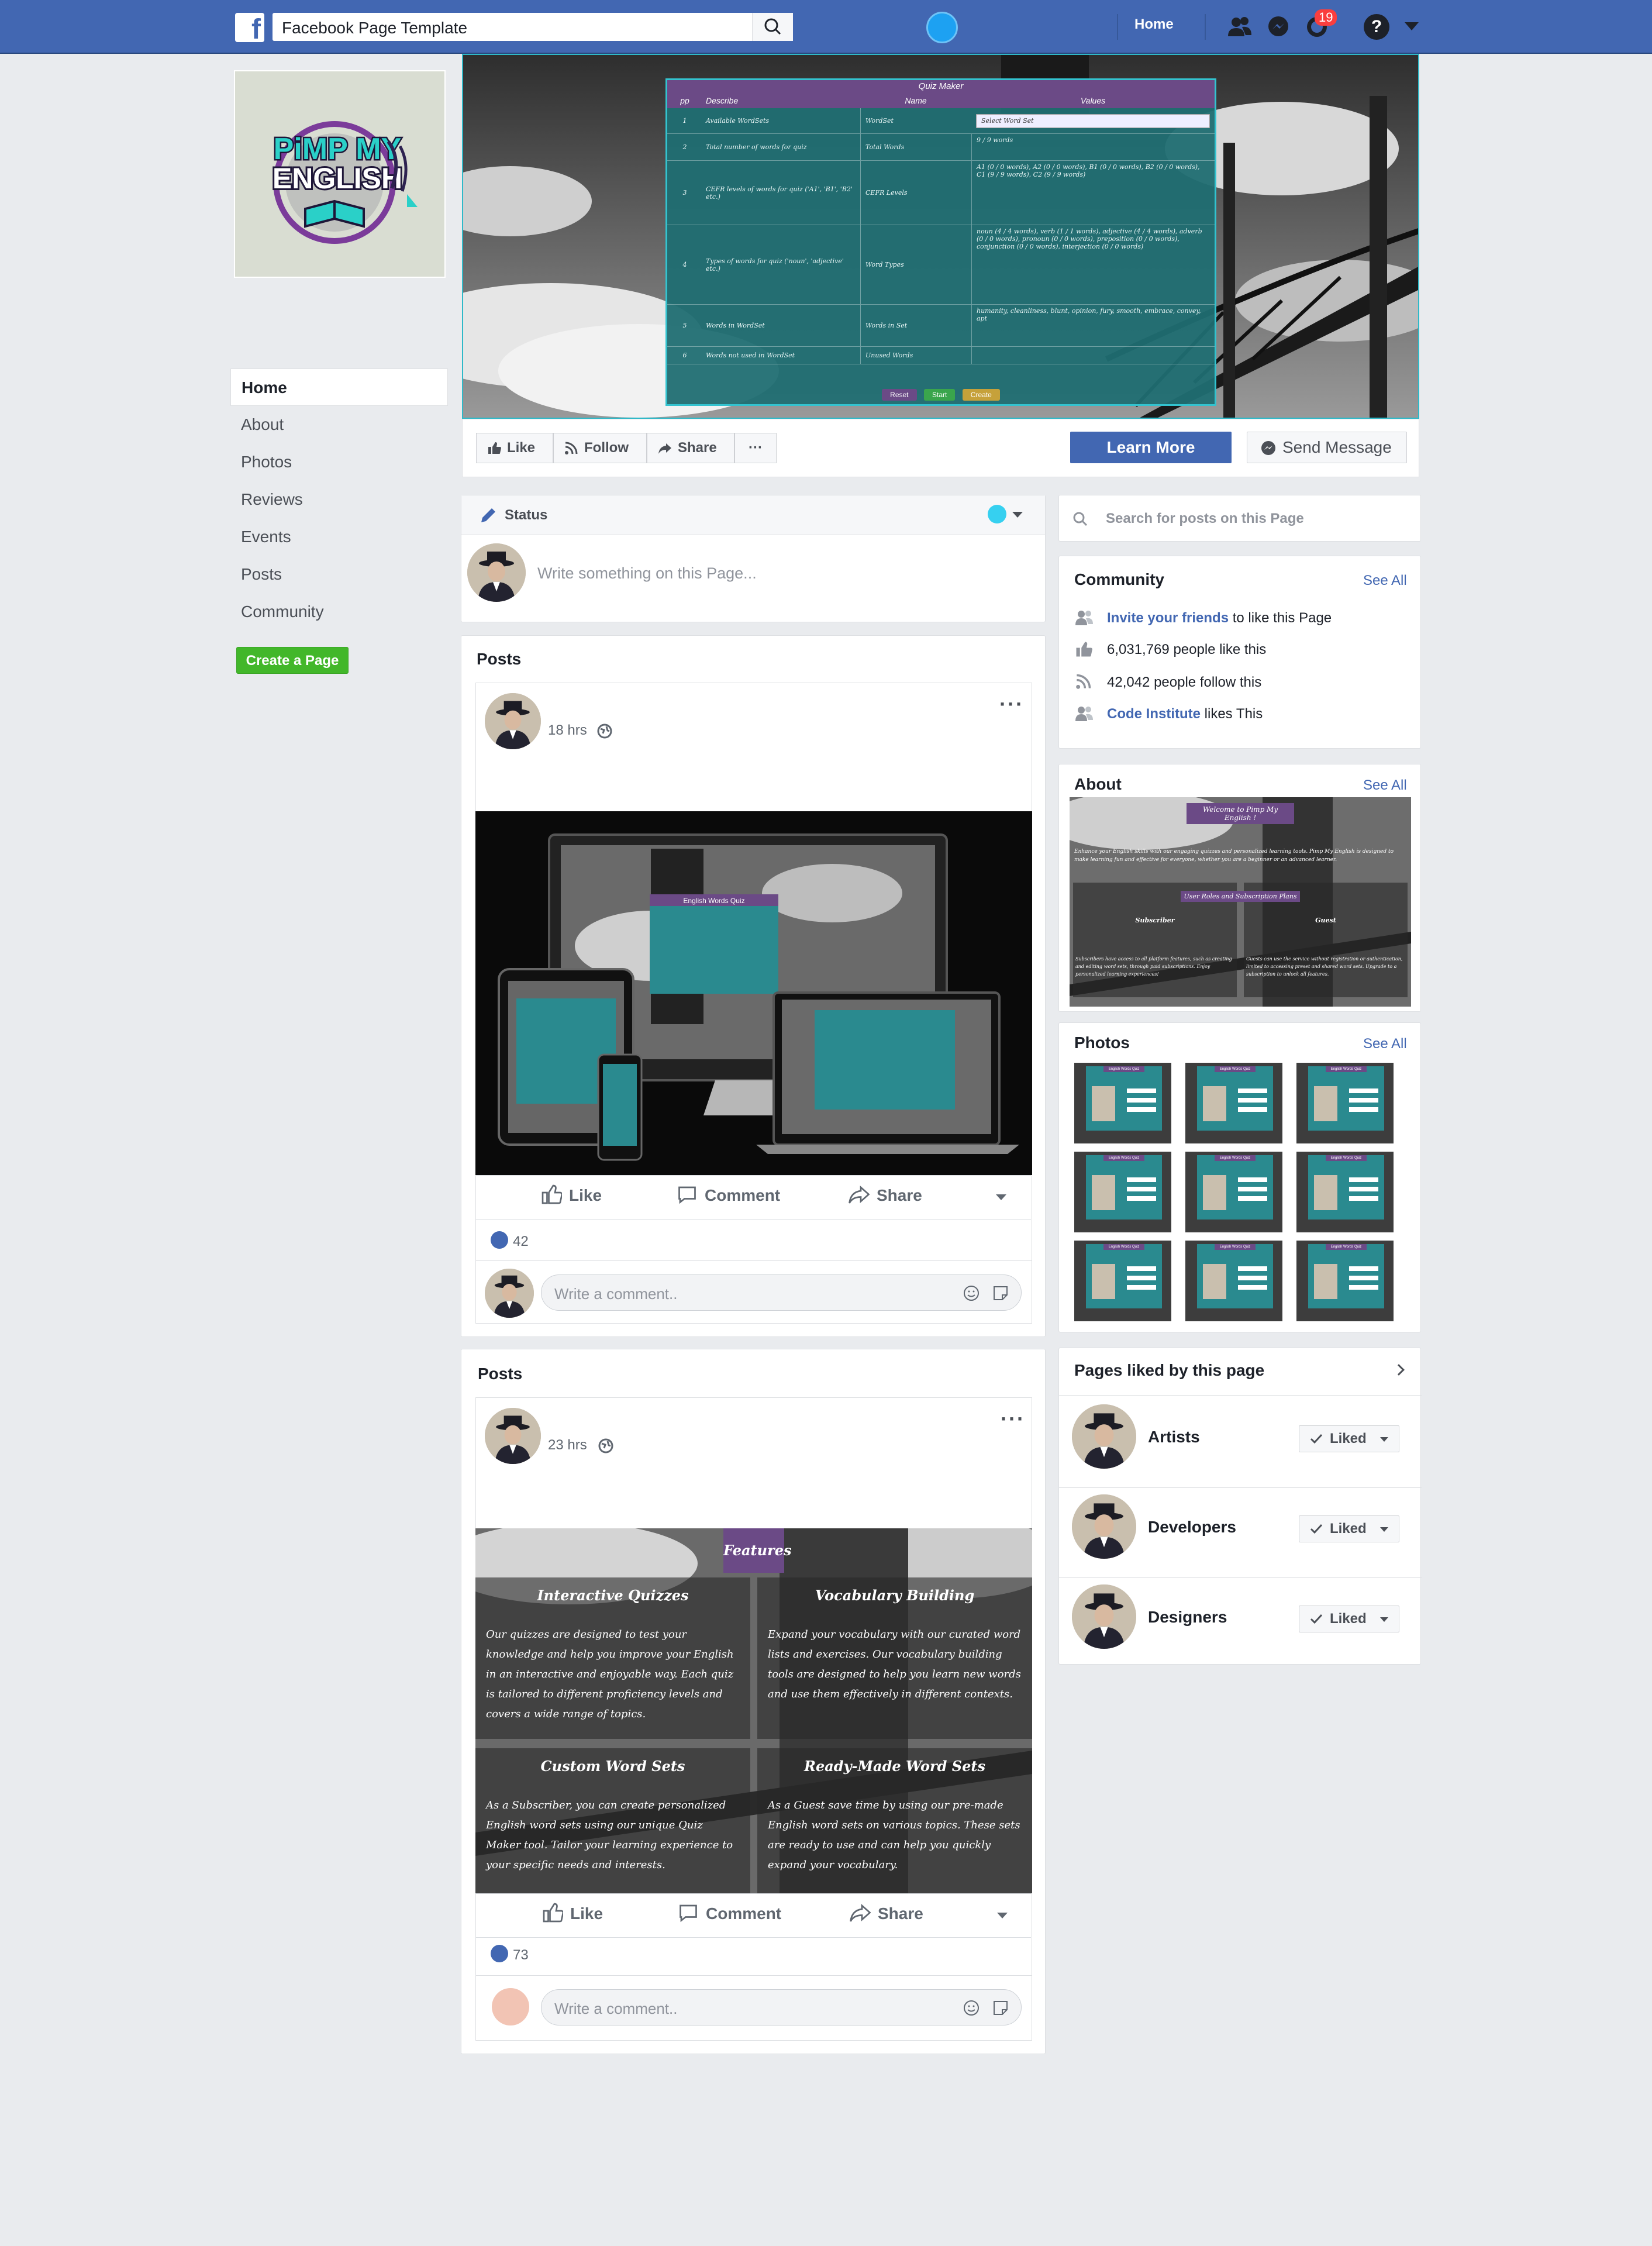 This screenshot has width=1652, height=2246. I want to click on status-tab: Status, so click(526, 515).